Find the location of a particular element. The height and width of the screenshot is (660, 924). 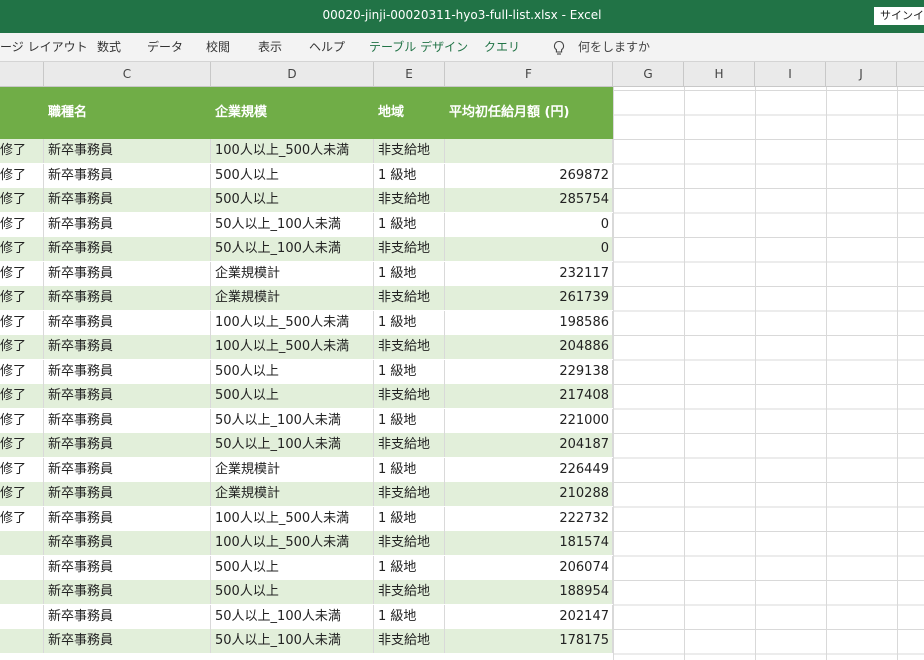

cell-salary: 232117 is located at coordinates (529, 273).